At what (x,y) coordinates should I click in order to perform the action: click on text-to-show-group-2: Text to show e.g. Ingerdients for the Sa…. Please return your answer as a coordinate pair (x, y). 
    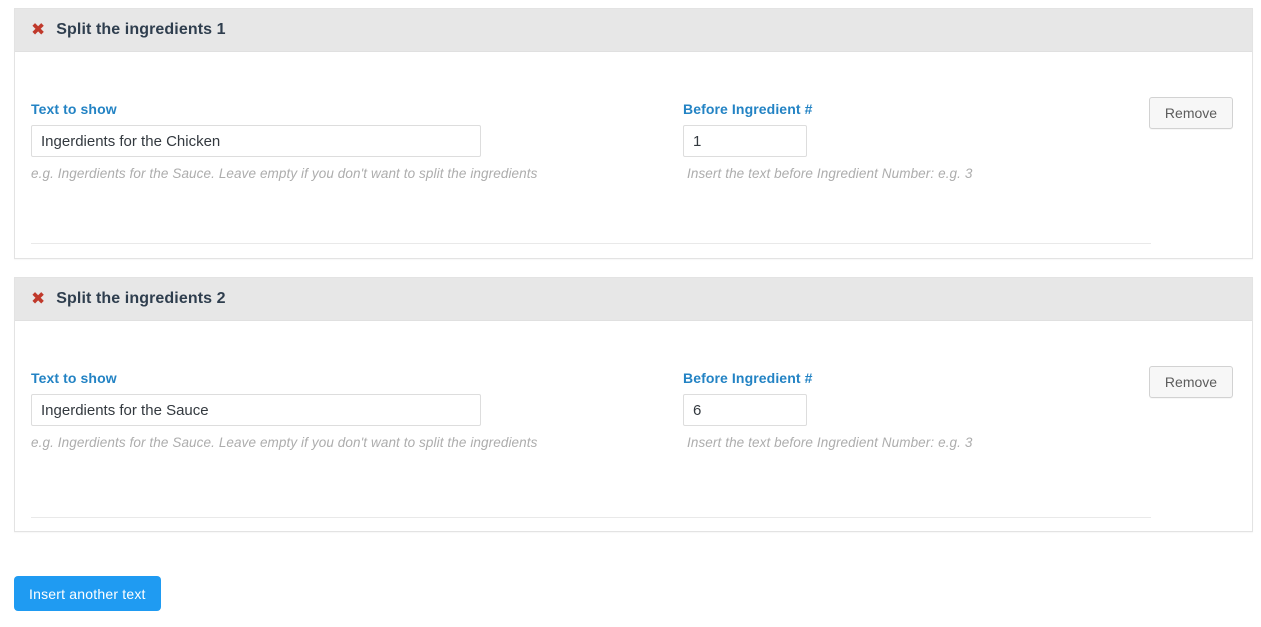
    Looking at the image, I should click on (284, 410).